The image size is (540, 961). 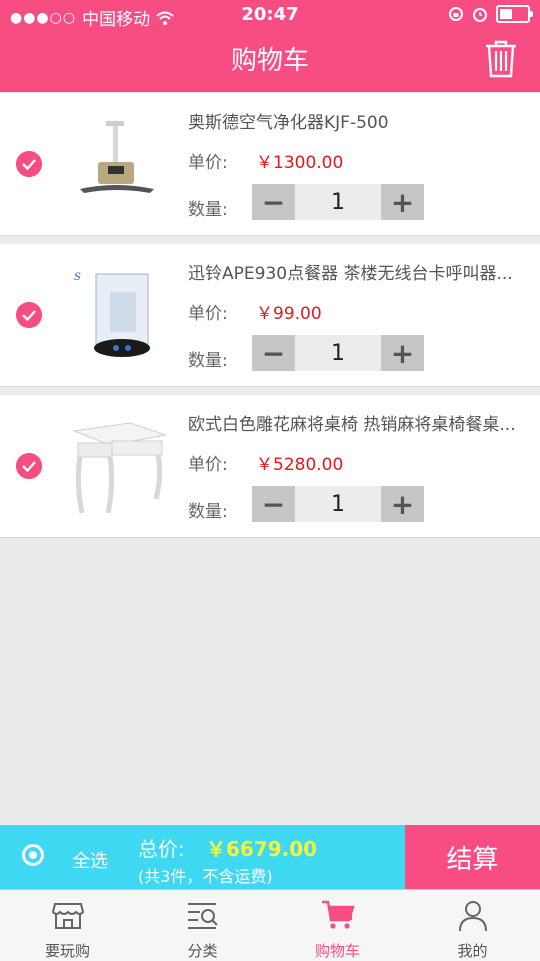 I want to click on battery-icon, so click(x=514, y=14).